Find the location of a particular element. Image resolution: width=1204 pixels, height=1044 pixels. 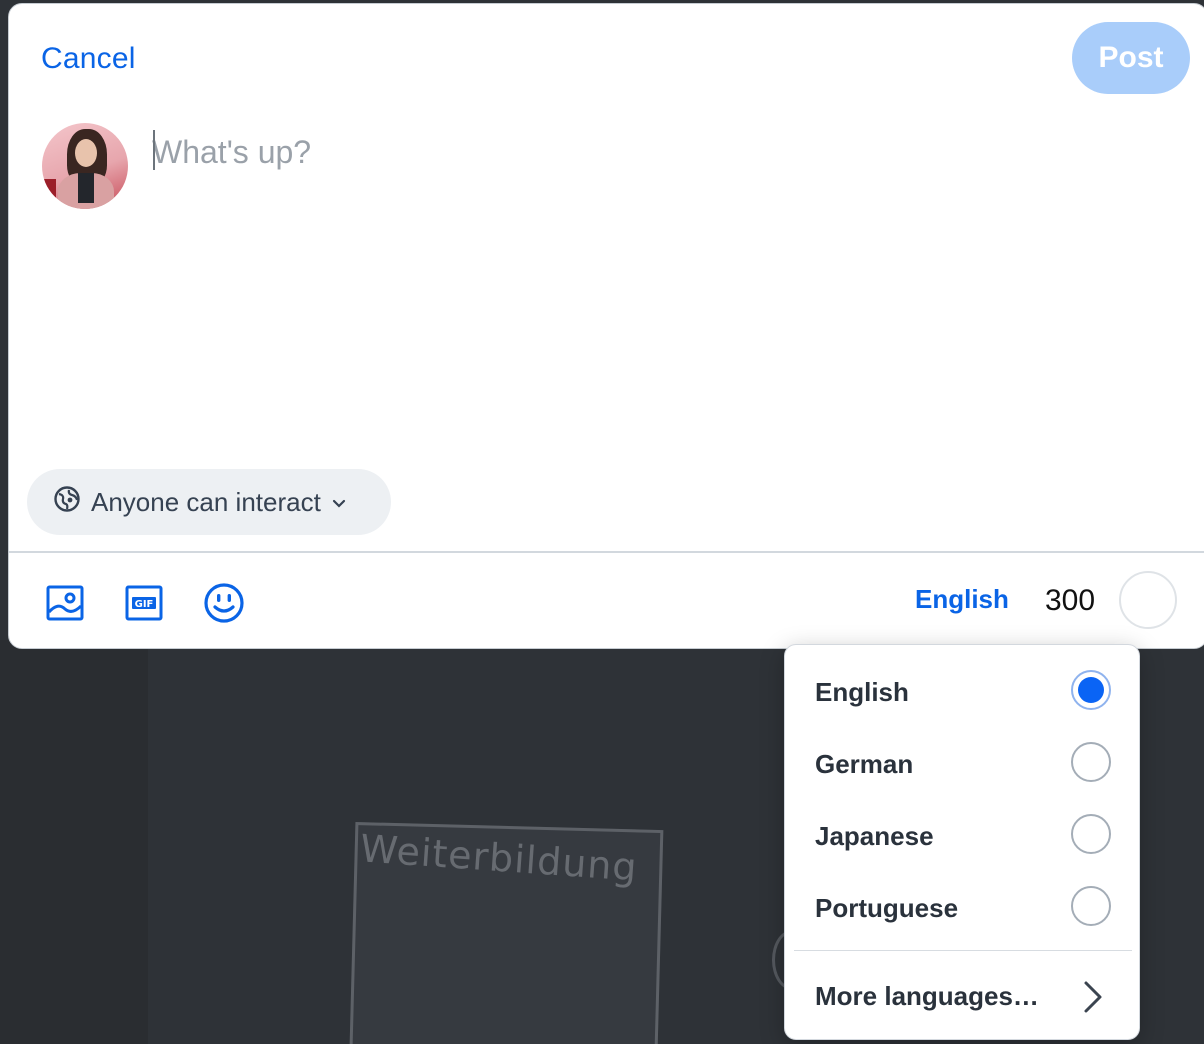

character-count: 300 is located at coordinates (1070, 600).